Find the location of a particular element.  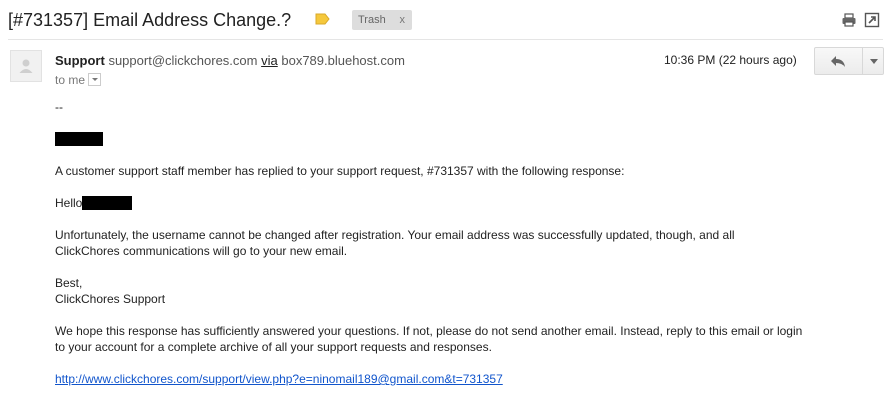

sender-email: support@clickchores.com is located at coordinates (183, 60).